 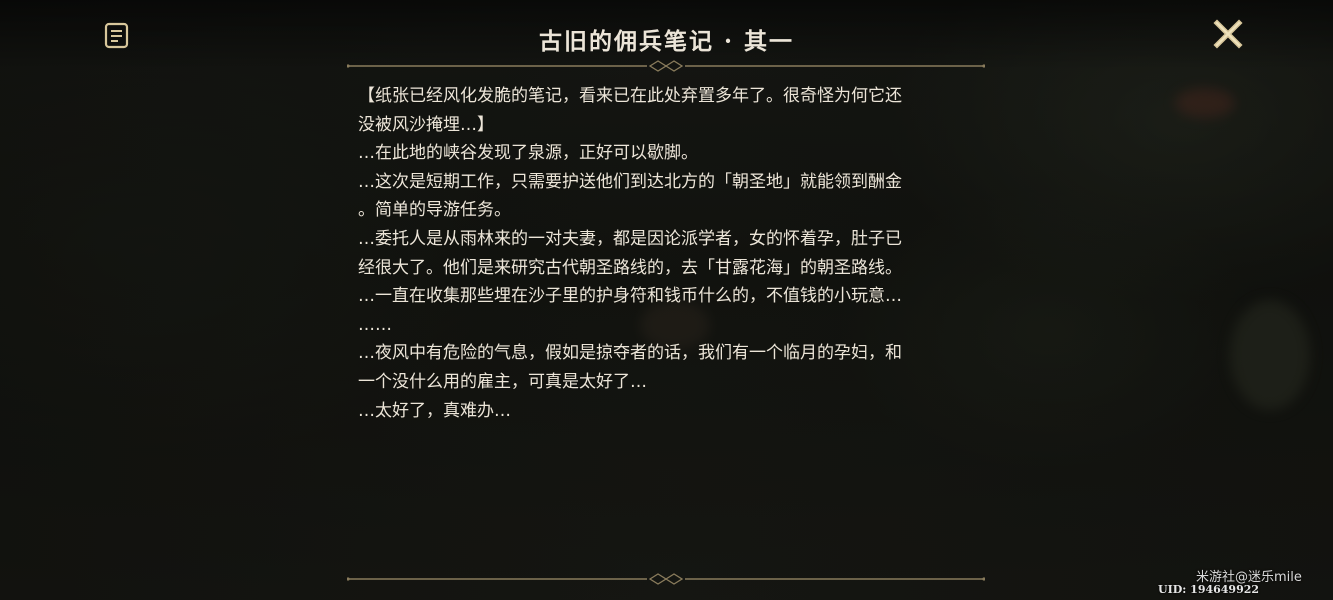 What do you see at coordinates (1209, 589) in the screenshot?
I see `uid-label: UID: 194649922` at bounding box center [1209, 589].